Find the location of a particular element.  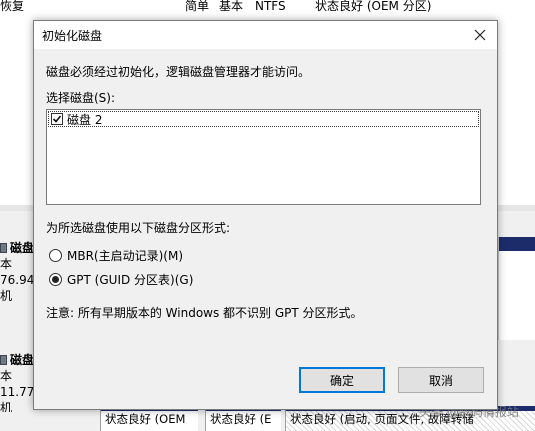

disk-label-2: 磁盘 本 11.77 机 is located at coordinates (16, 382).